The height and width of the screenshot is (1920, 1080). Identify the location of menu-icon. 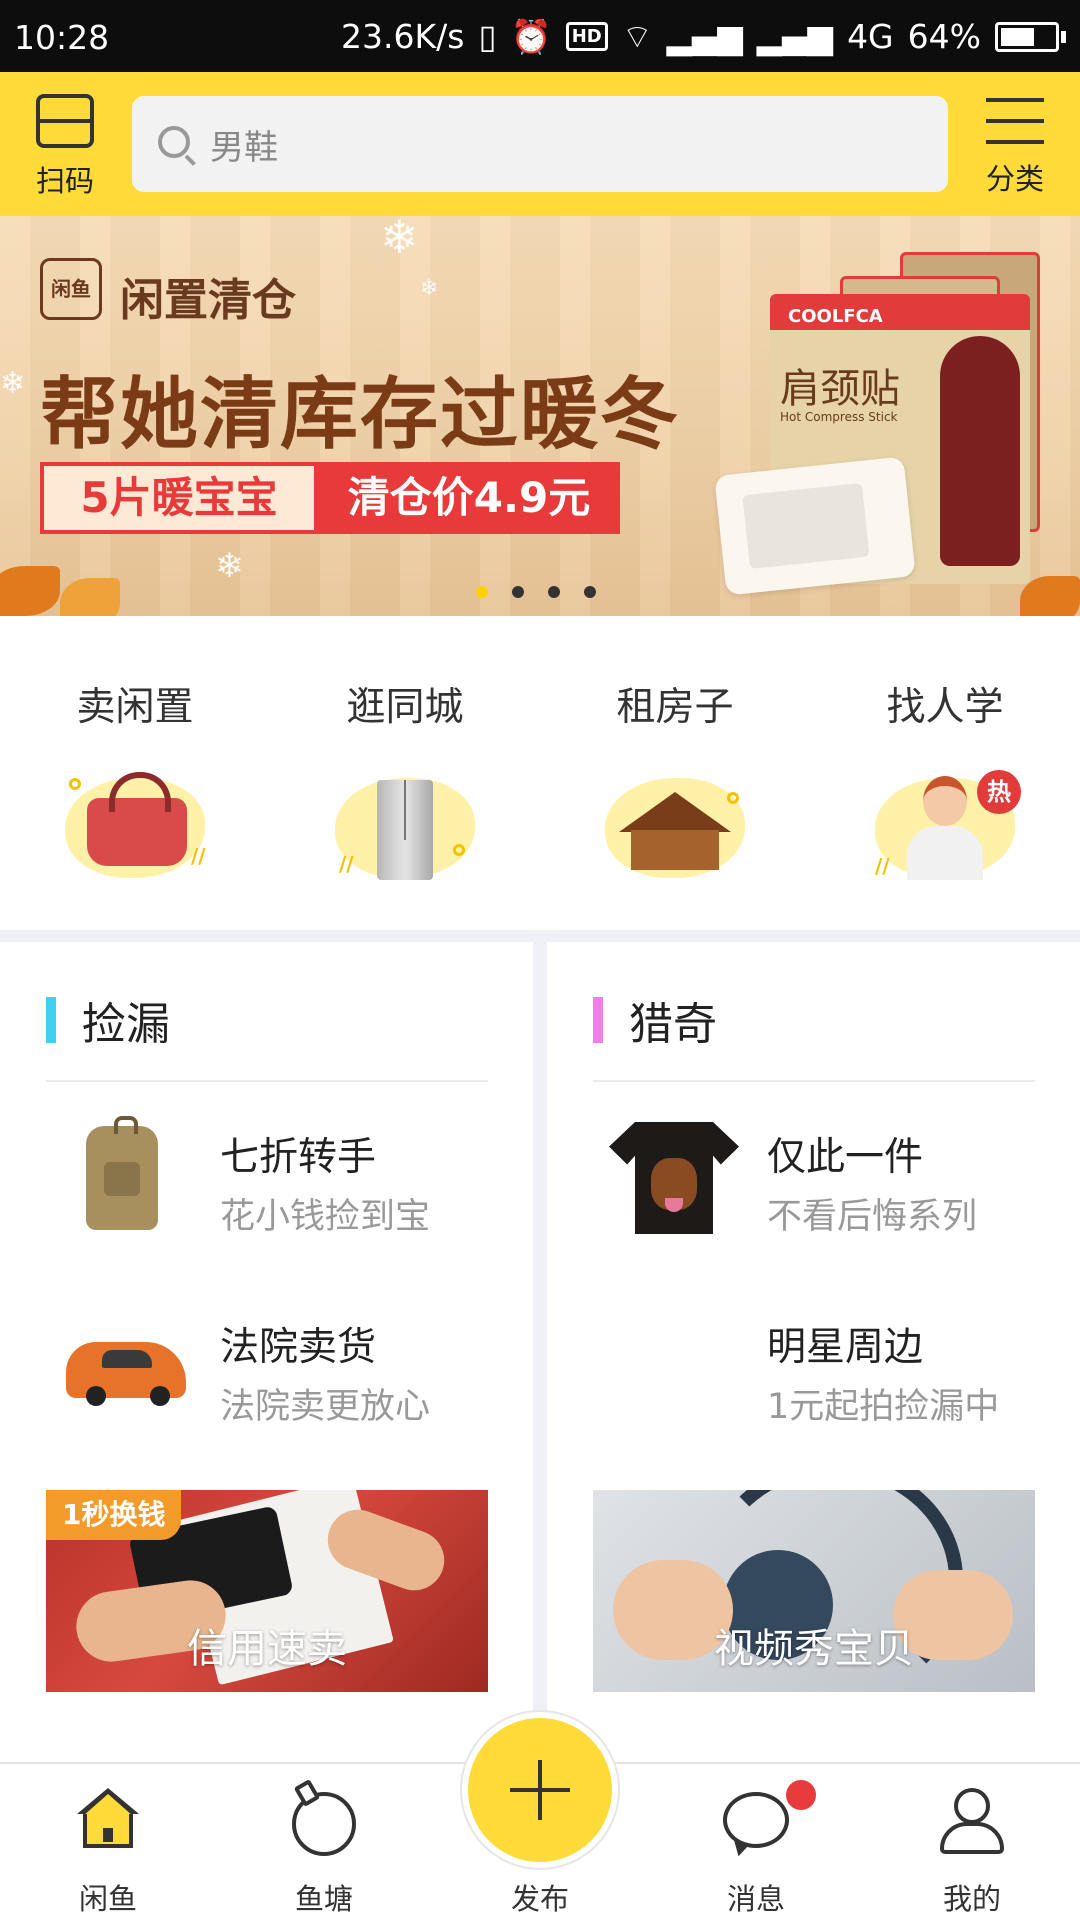
(1015, 121).